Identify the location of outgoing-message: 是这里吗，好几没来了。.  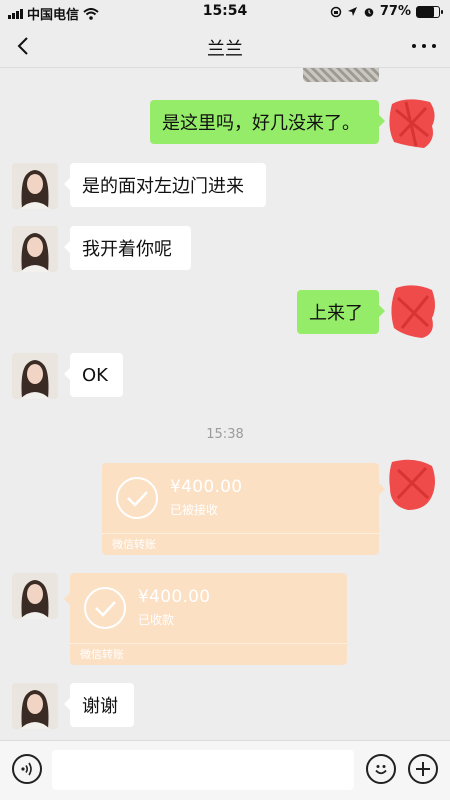
(267, 122).